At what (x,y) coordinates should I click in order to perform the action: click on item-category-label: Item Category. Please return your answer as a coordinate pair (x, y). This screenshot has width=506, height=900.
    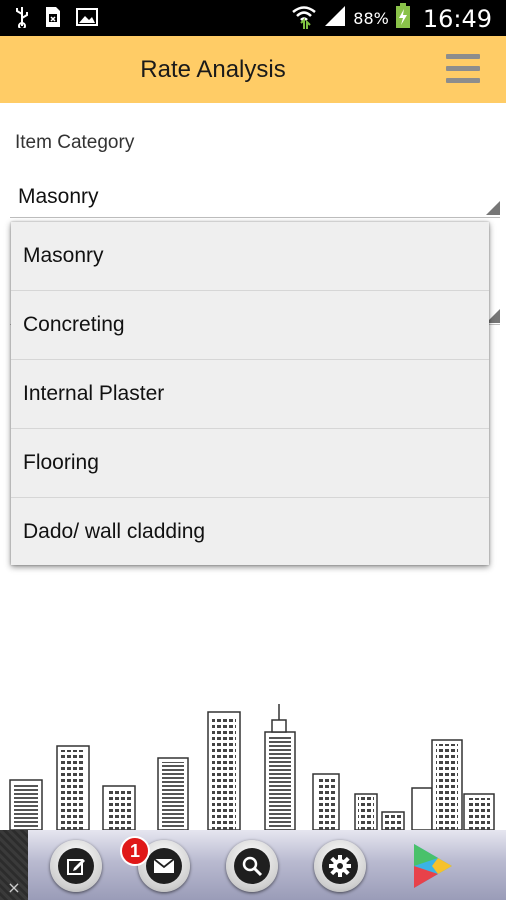
    Looking at the image, I should click on (75, 142).